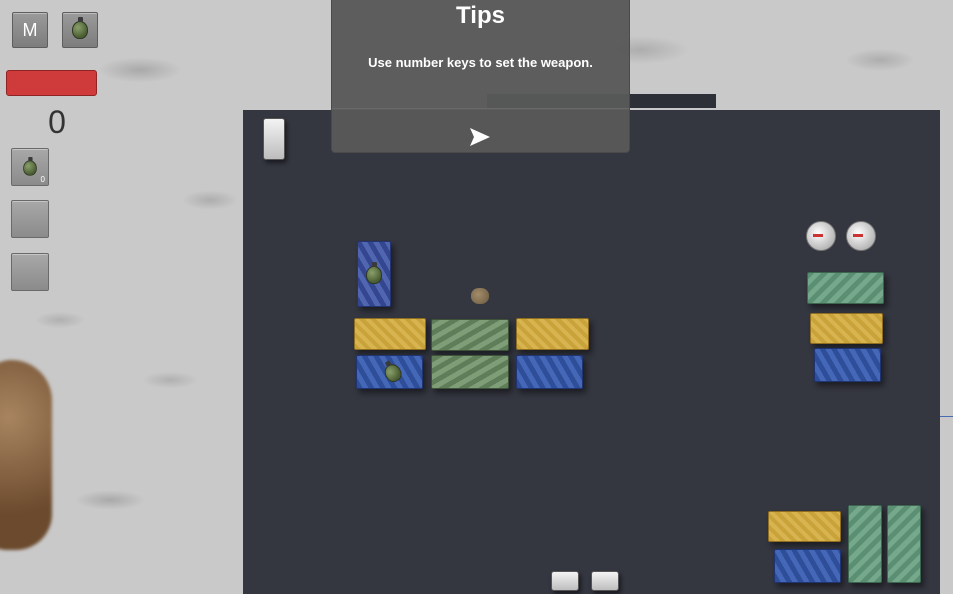 The width and height of the screenshot is (953, 594). I want to click on weapon-slot-count: 0, so click(42, 179).